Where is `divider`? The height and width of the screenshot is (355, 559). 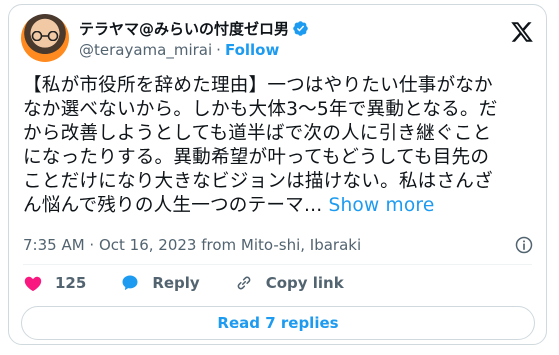 divider is located at coordinates (277, 264).